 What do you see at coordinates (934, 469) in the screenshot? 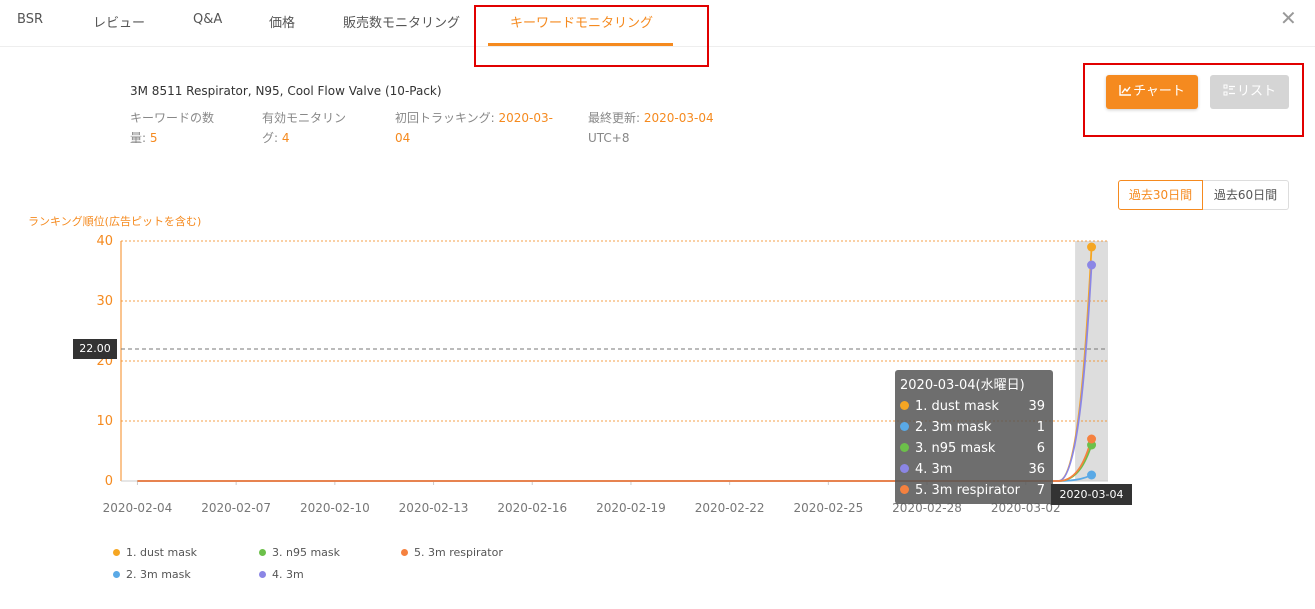
I see `tooltip-series-name: 4. 3m` at bounding box center [934, 469].